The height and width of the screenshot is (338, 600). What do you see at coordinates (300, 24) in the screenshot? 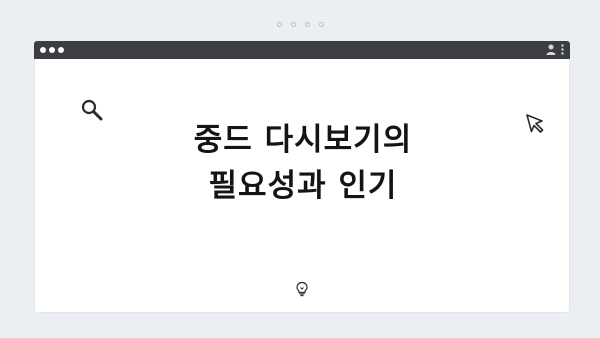
I see `carousel-dots` at bounding box center [300, 24].